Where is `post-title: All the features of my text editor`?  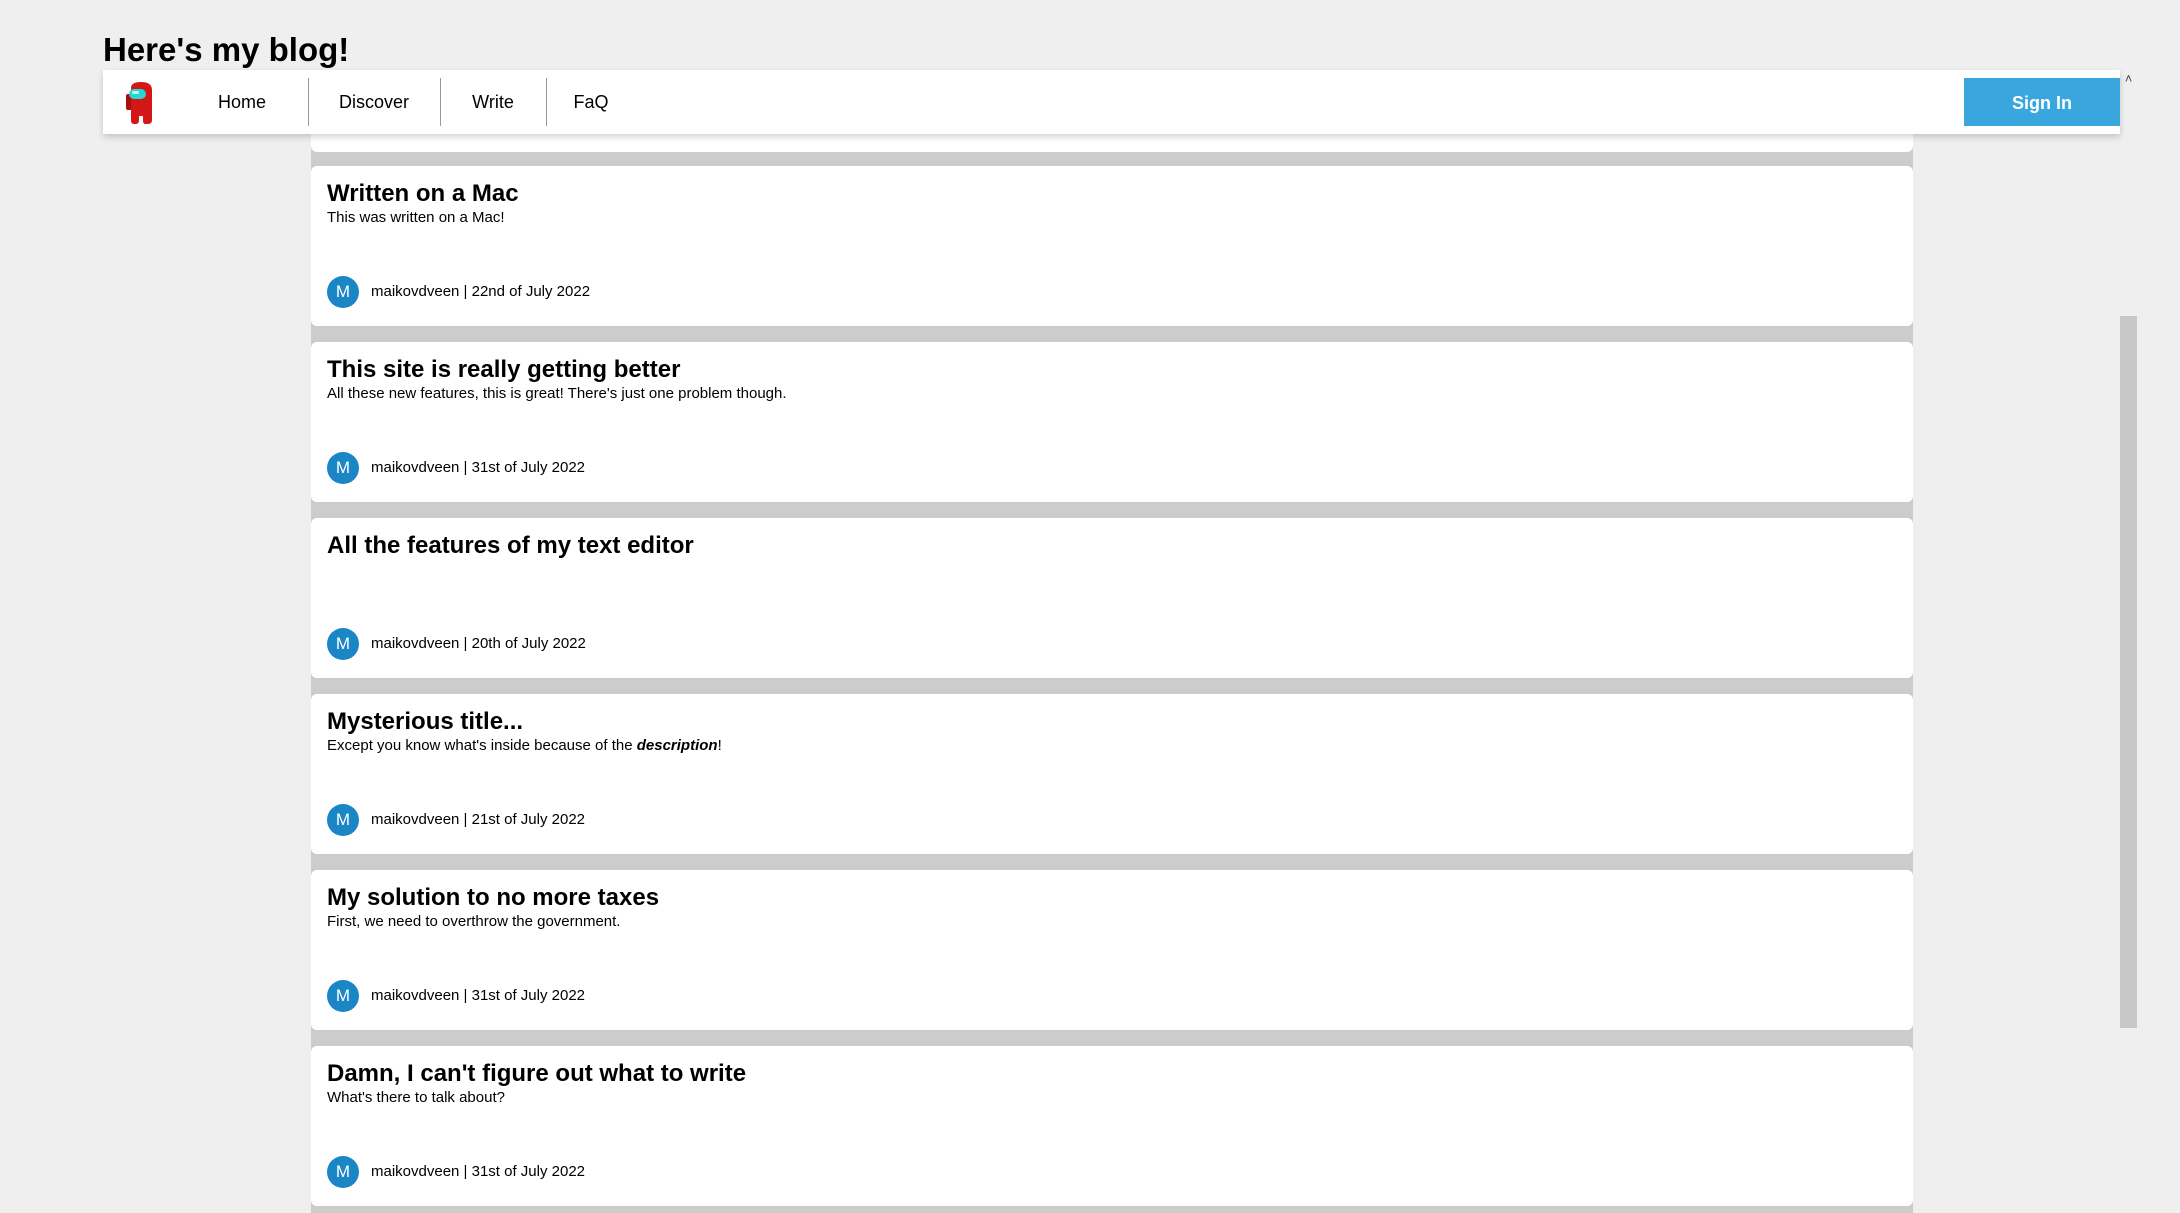
post-title: All the features of my text editor is located at coordinates (510, 546).